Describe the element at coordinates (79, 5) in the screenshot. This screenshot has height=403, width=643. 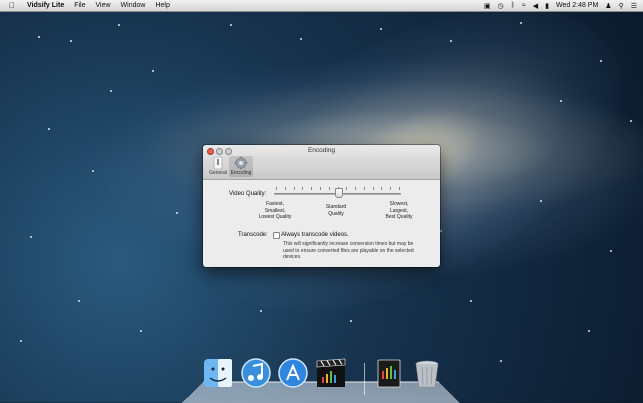
I see `menu-file: File` at that location.